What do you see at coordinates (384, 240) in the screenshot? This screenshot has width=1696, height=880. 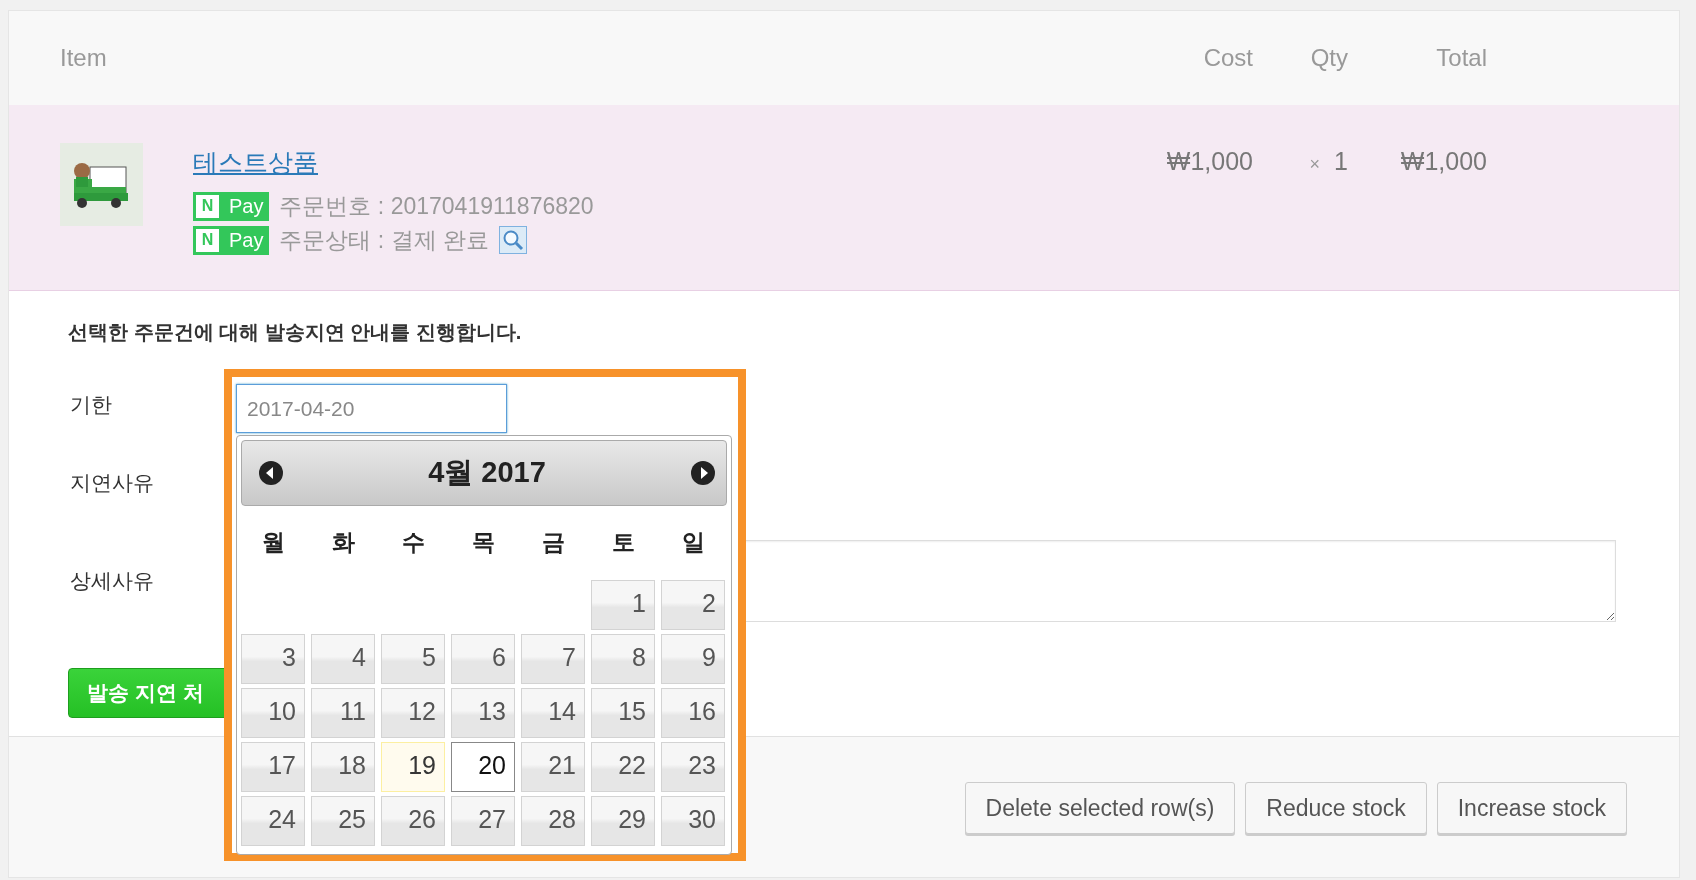 I see `order-meta-text: 주문상태 : 결제 완료` at bounding box center [384, 240].